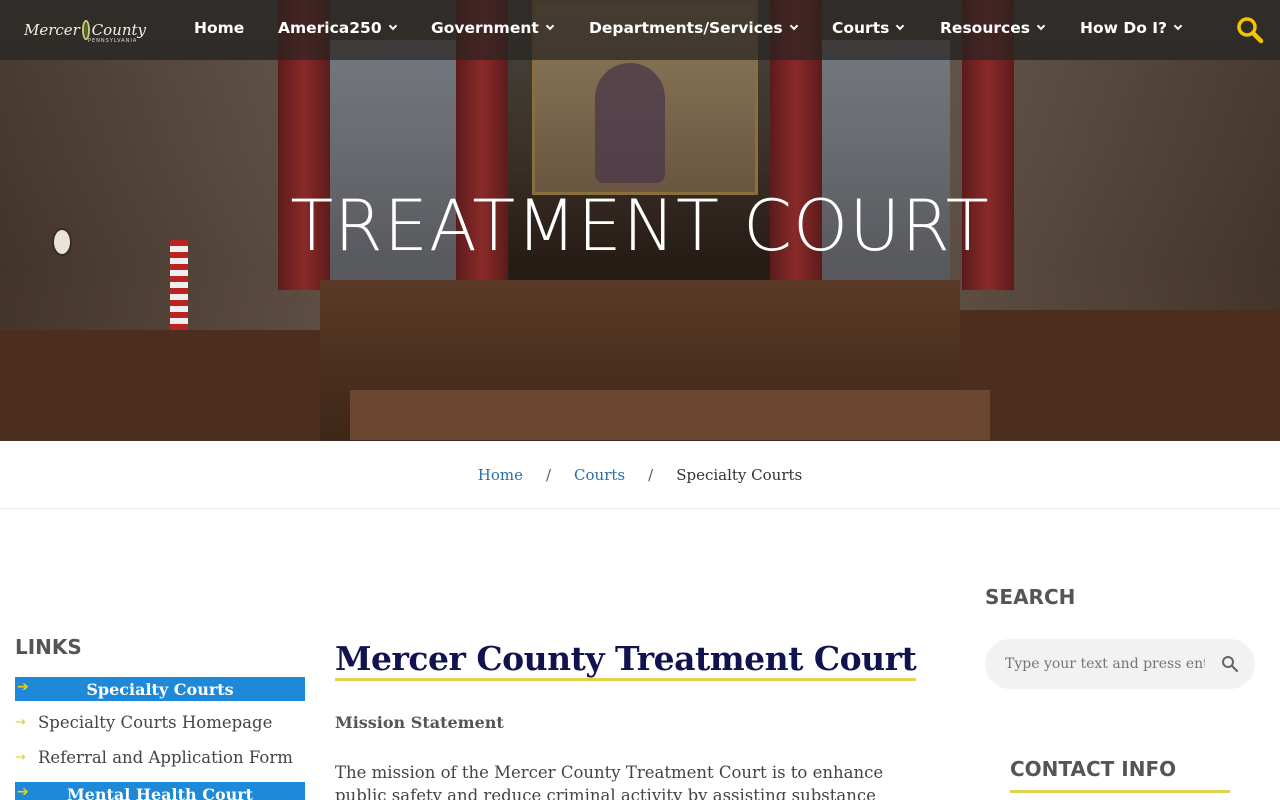  Describe the element at coordinates (485, 28) in the screenshot. I see `nav-government-label: Government` at that location.